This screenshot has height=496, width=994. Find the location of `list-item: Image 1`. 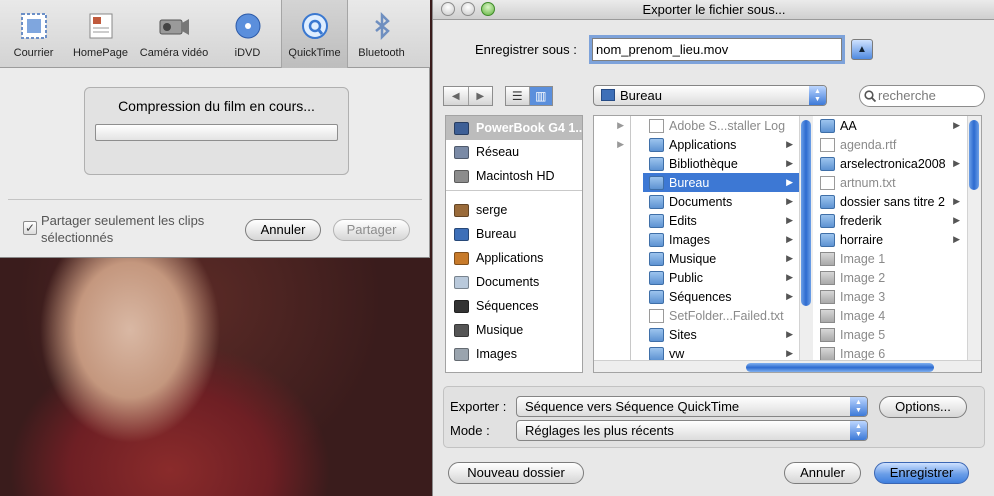

list-item: Image 1 is located at coordinates (890, 258).